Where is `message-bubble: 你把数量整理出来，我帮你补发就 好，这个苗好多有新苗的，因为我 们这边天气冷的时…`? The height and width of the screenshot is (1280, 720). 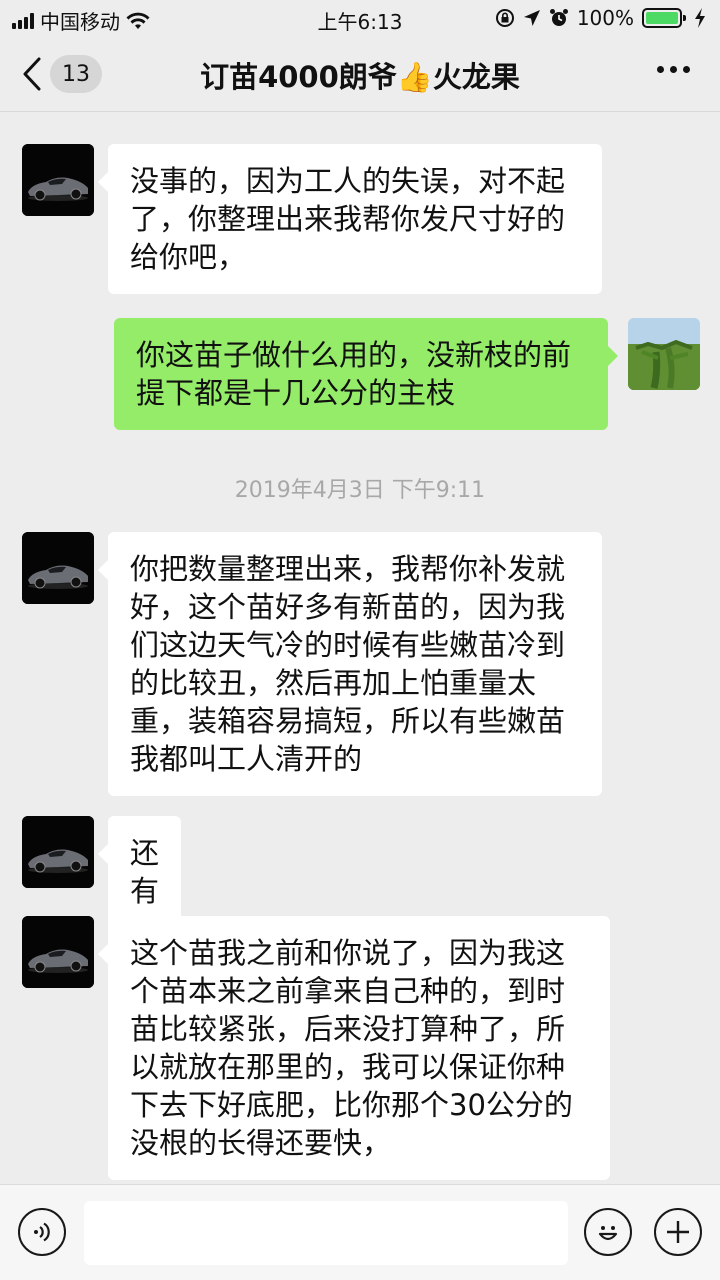
message-bubble: 你把数量整理出来，我帮你补发就 好，这个苗好多有新苗的，因为我 们这边天气冷的时… is located at coordinates (350, 664).